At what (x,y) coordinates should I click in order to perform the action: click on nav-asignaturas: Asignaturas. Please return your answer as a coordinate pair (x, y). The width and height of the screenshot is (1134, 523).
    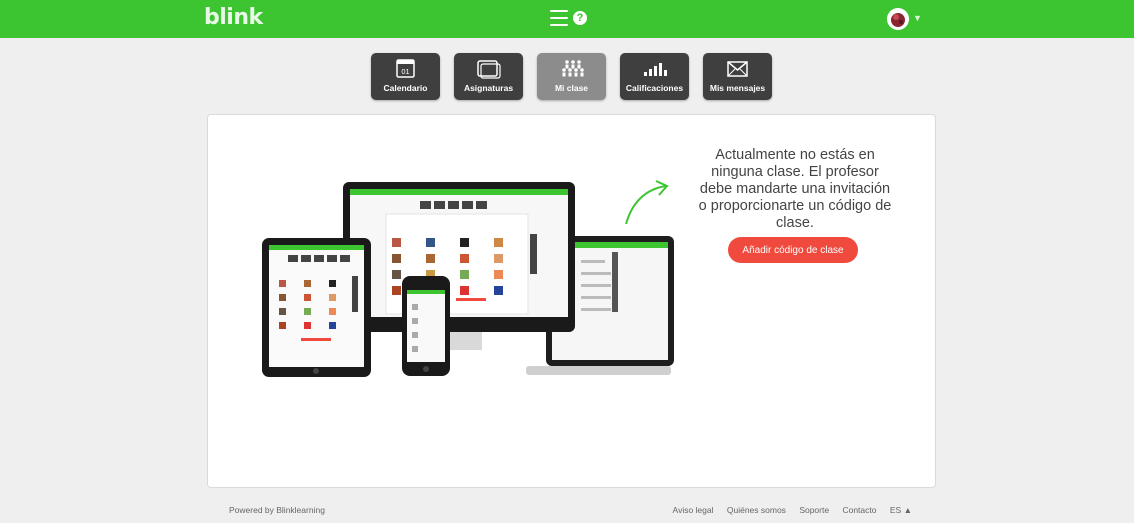
    Looking at the image, I should click on (488, 76).